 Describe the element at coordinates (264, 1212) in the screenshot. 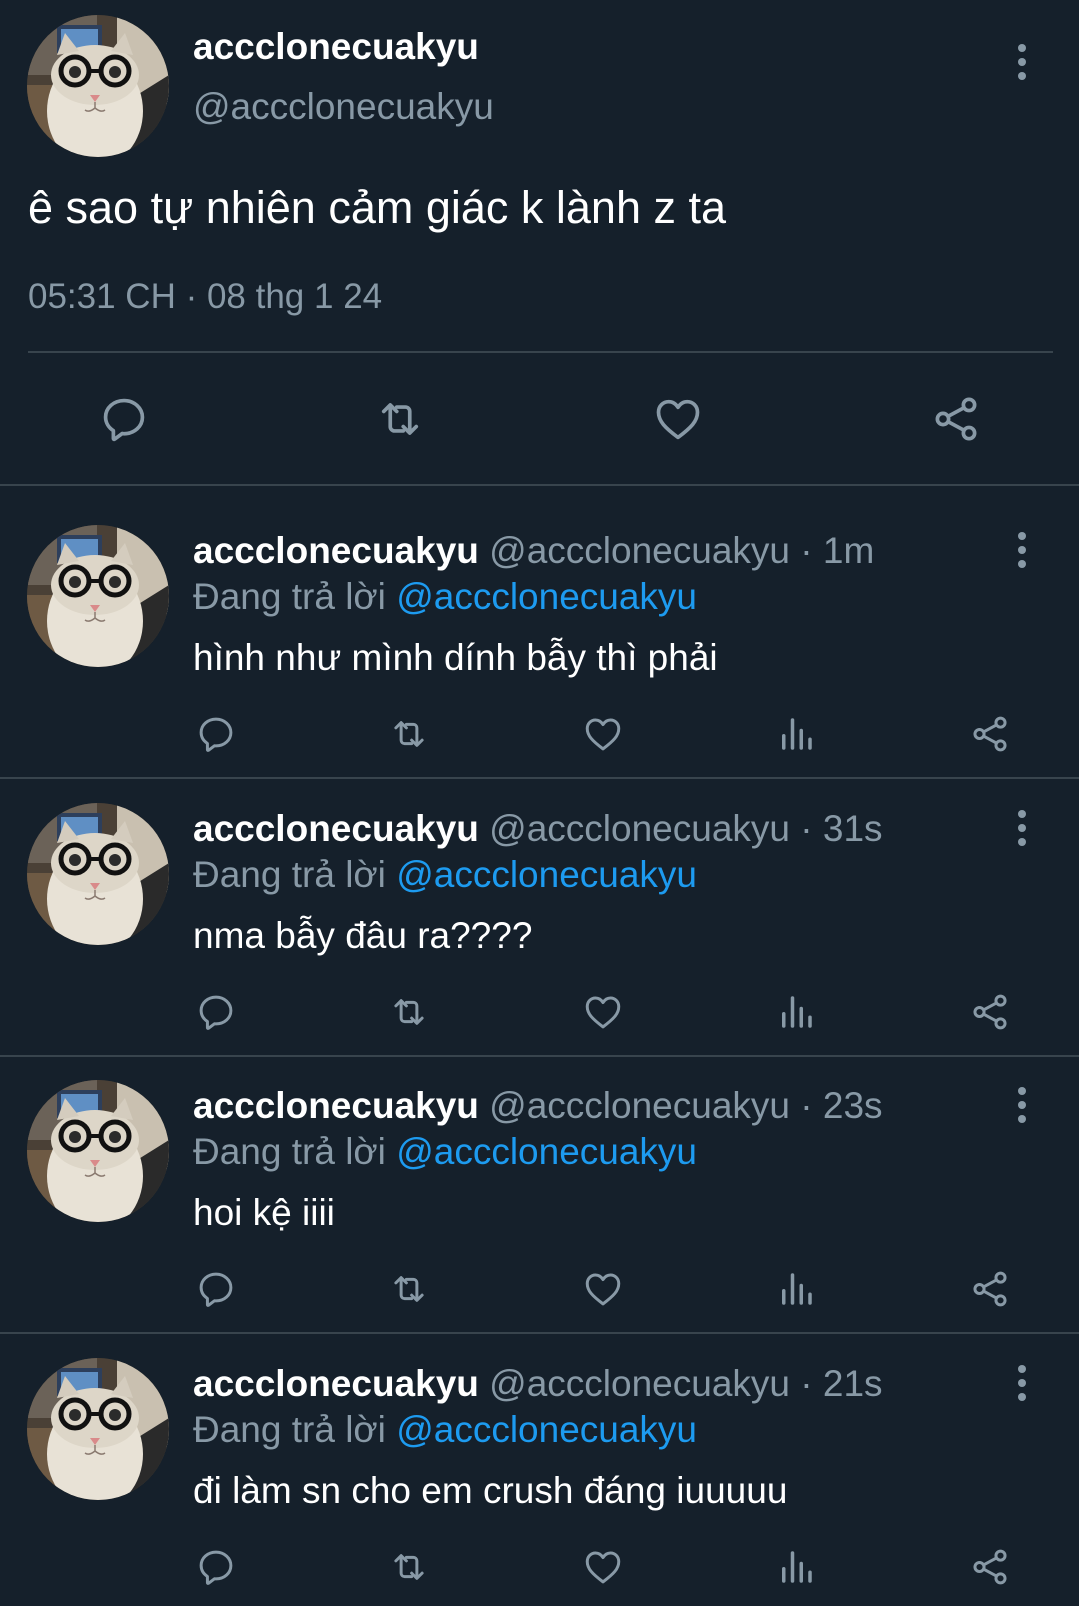

I see `reply-text: hoi kệ iiii` at that location.